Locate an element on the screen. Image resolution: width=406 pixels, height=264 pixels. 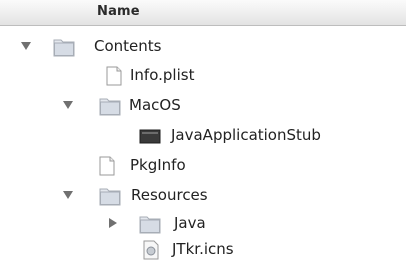
tree-item-label: MacOS is located at coordinates (155, 105).